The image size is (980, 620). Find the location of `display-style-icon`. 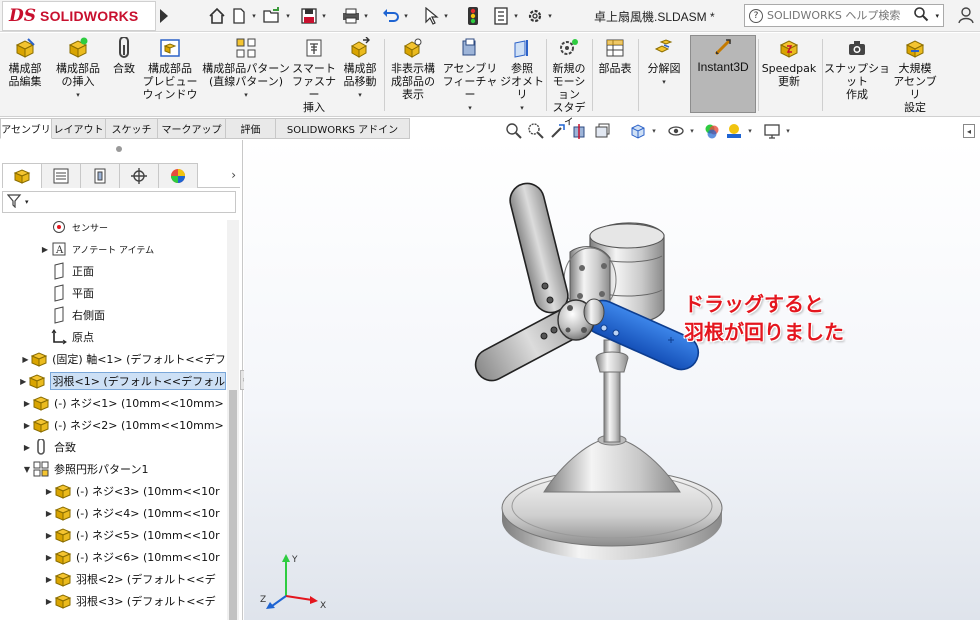

display-style-icon is located at coordinates (676, 131).